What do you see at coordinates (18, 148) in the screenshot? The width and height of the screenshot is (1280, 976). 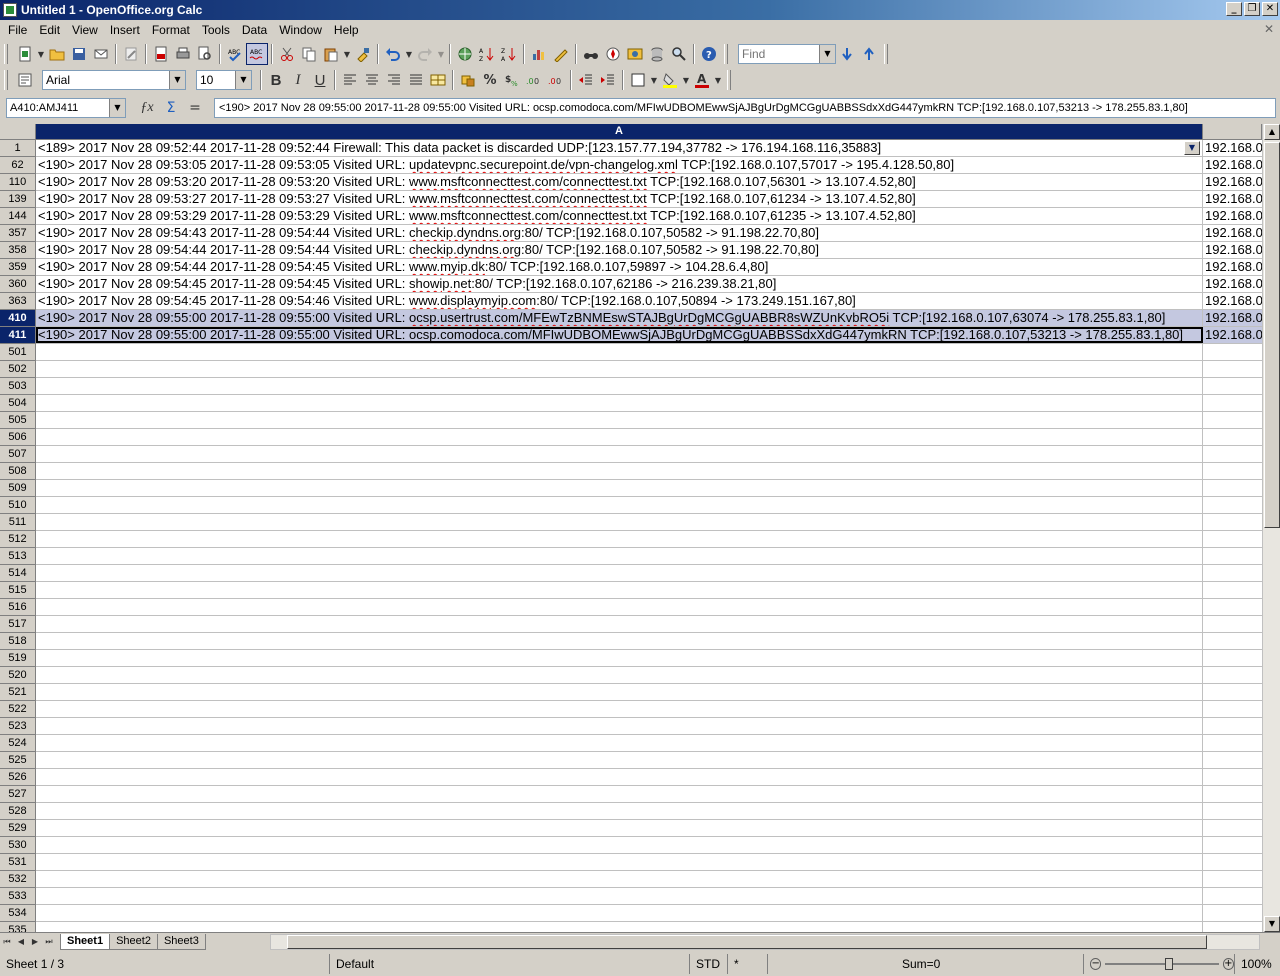 I see `row-header: 1` at bounding box center [18, 148].